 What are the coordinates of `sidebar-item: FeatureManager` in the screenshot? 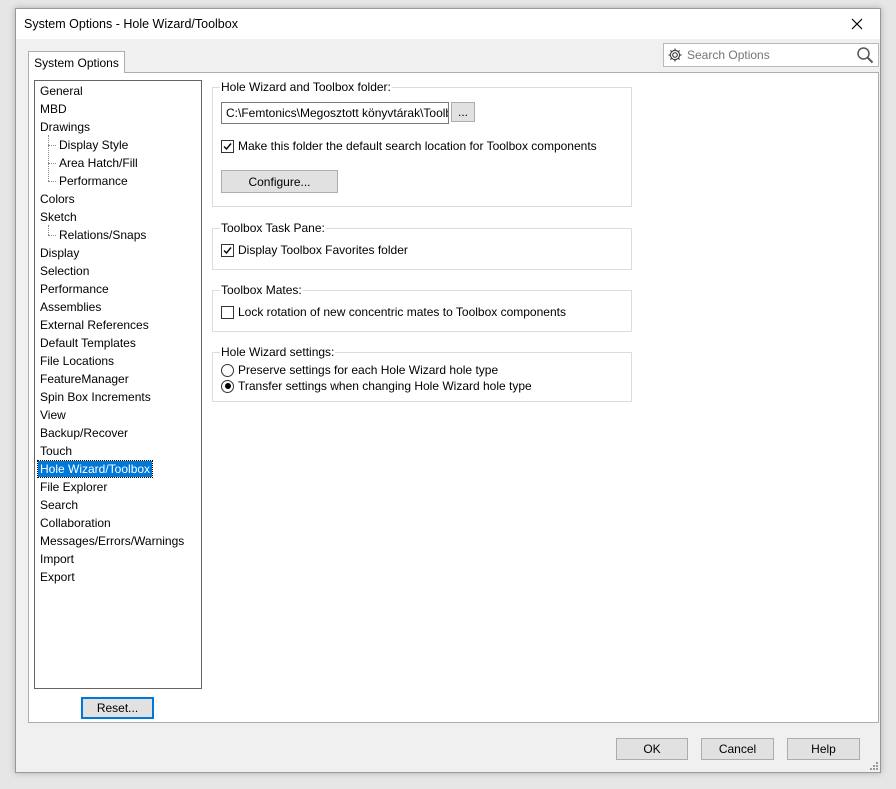 It's located at (84, 379).